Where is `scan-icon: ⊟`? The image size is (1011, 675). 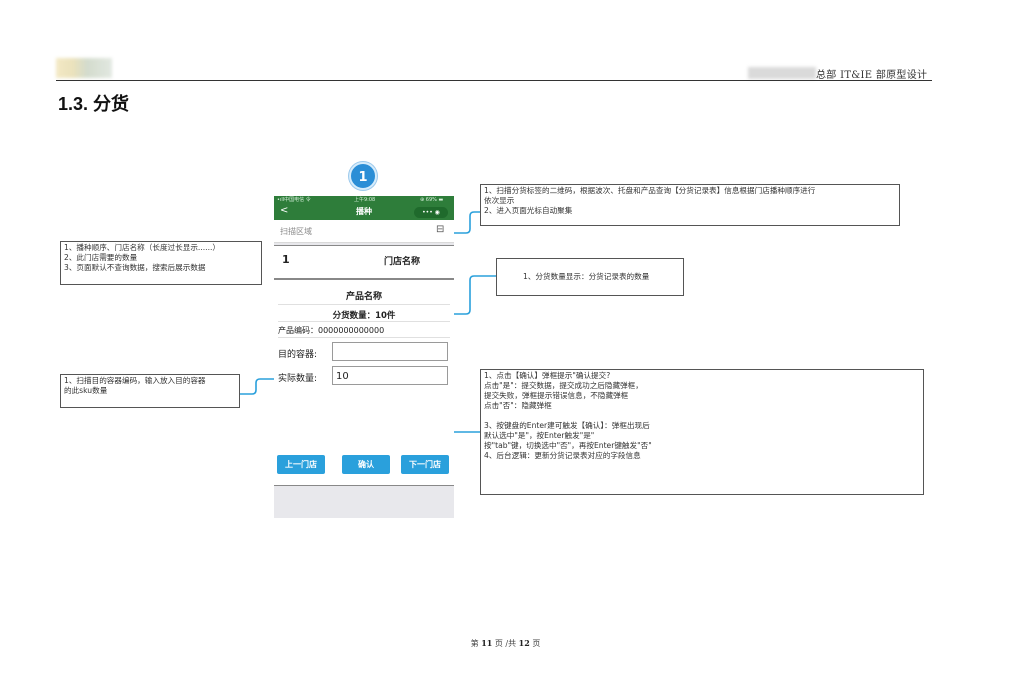
scan-icon: ⊟ is located at coordinates (440, 229).